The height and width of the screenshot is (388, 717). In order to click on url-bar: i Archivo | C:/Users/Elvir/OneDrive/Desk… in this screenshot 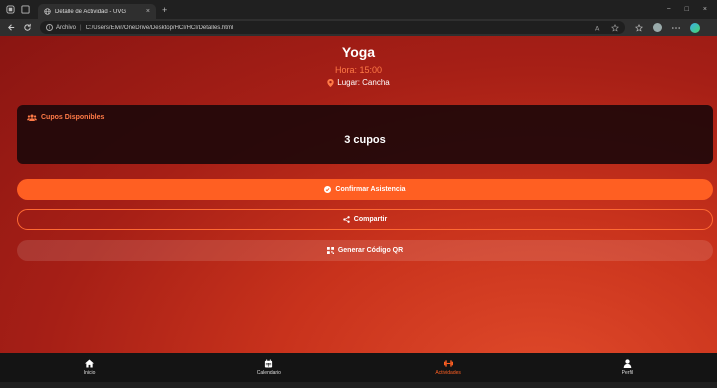, I will do `click(332, 27)`.